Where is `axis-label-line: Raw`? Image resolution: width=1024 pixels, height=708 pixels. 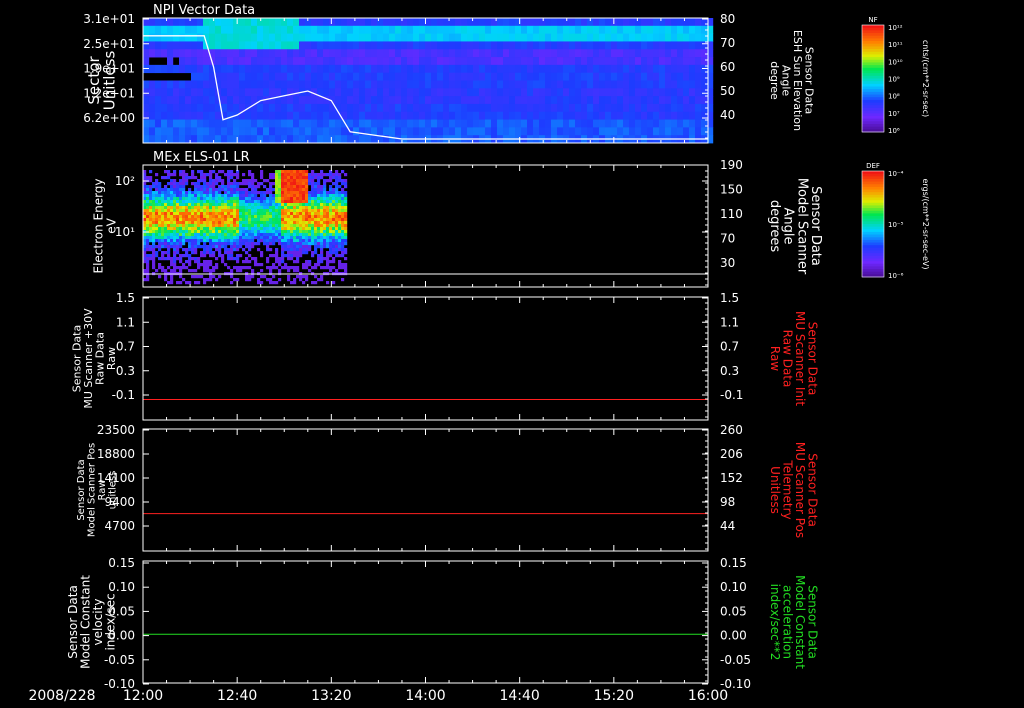 axis-label-line: Raw is located at coordinates (102, 489).